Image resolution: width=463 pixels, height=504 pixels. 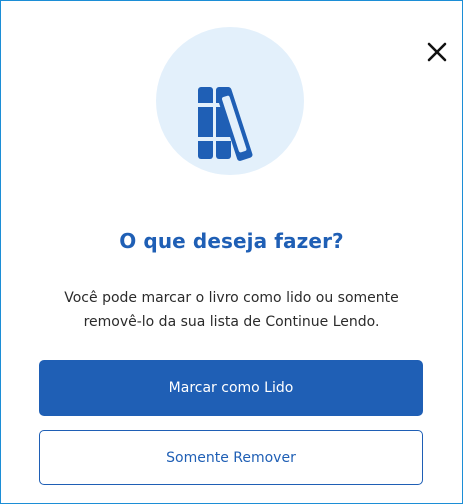 What do you see at coordinates (225, 124) in the screenshot?
I see `books-icon` at bounding box center [225, 124].